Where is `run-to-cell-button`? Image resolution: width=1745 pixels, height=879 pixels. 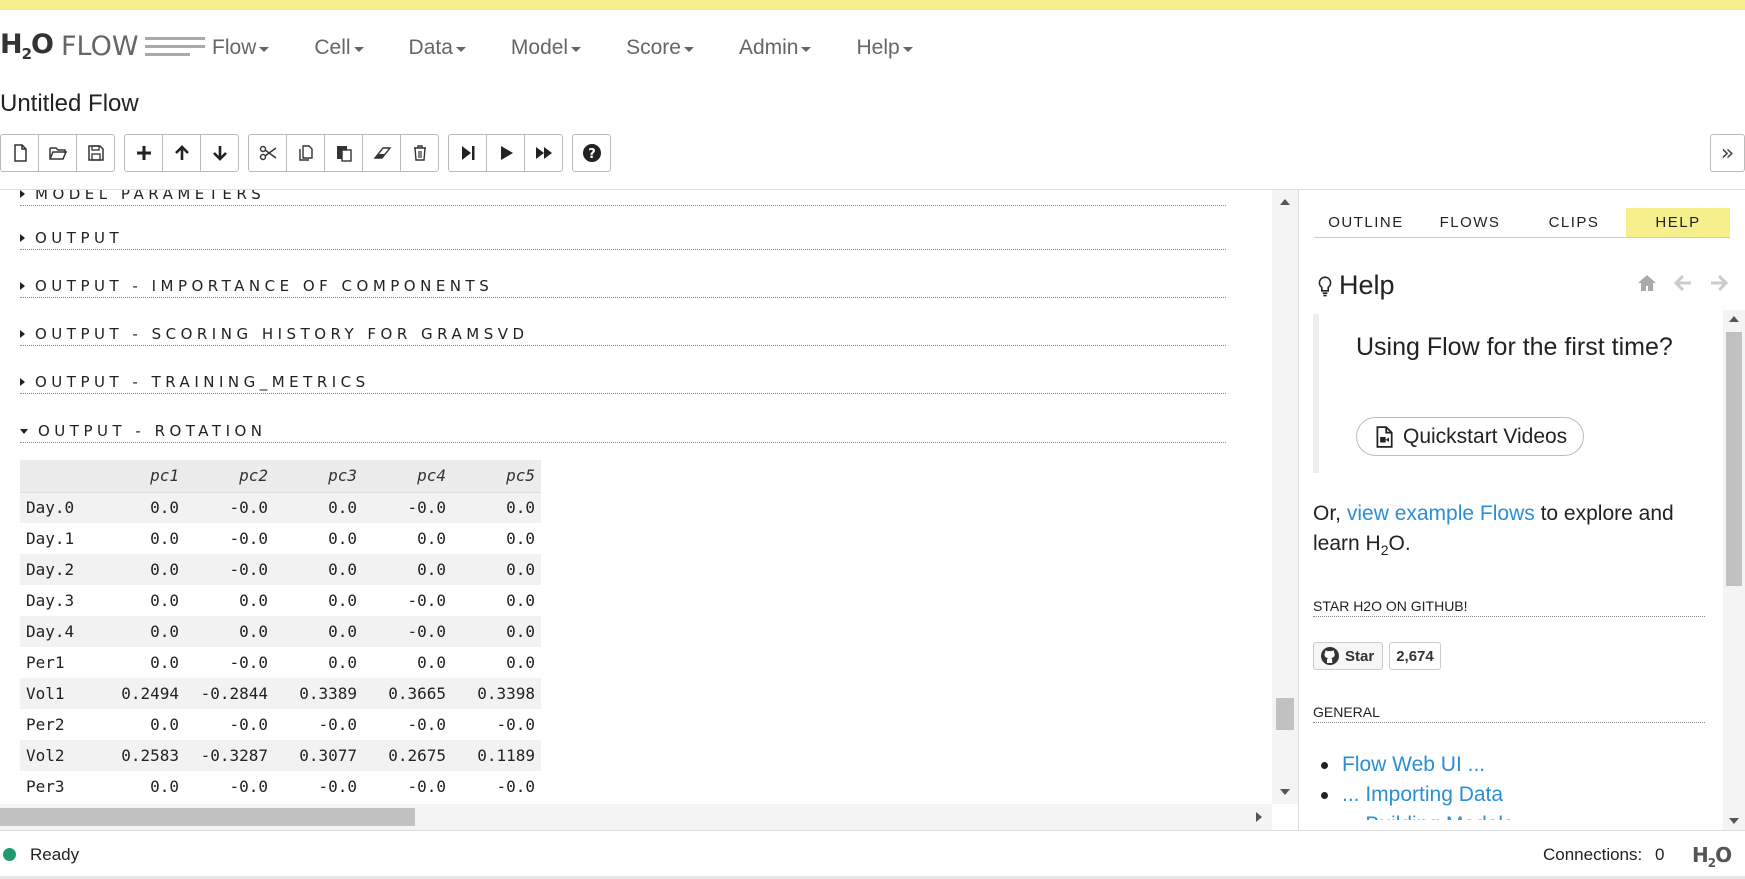 run-to-cell-button is located at coordinates (467, 153).